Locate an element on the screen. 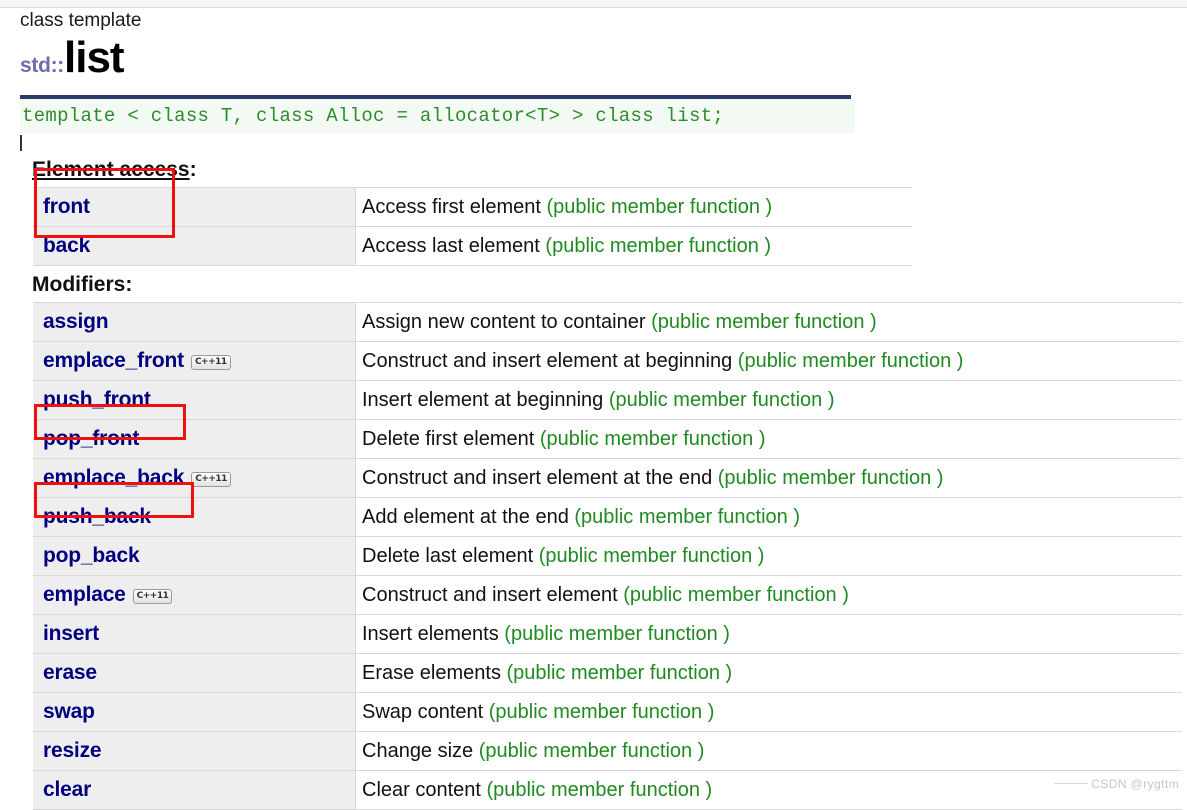  section-heading-modifiers-colon: : is located at coordinates (129, 284).